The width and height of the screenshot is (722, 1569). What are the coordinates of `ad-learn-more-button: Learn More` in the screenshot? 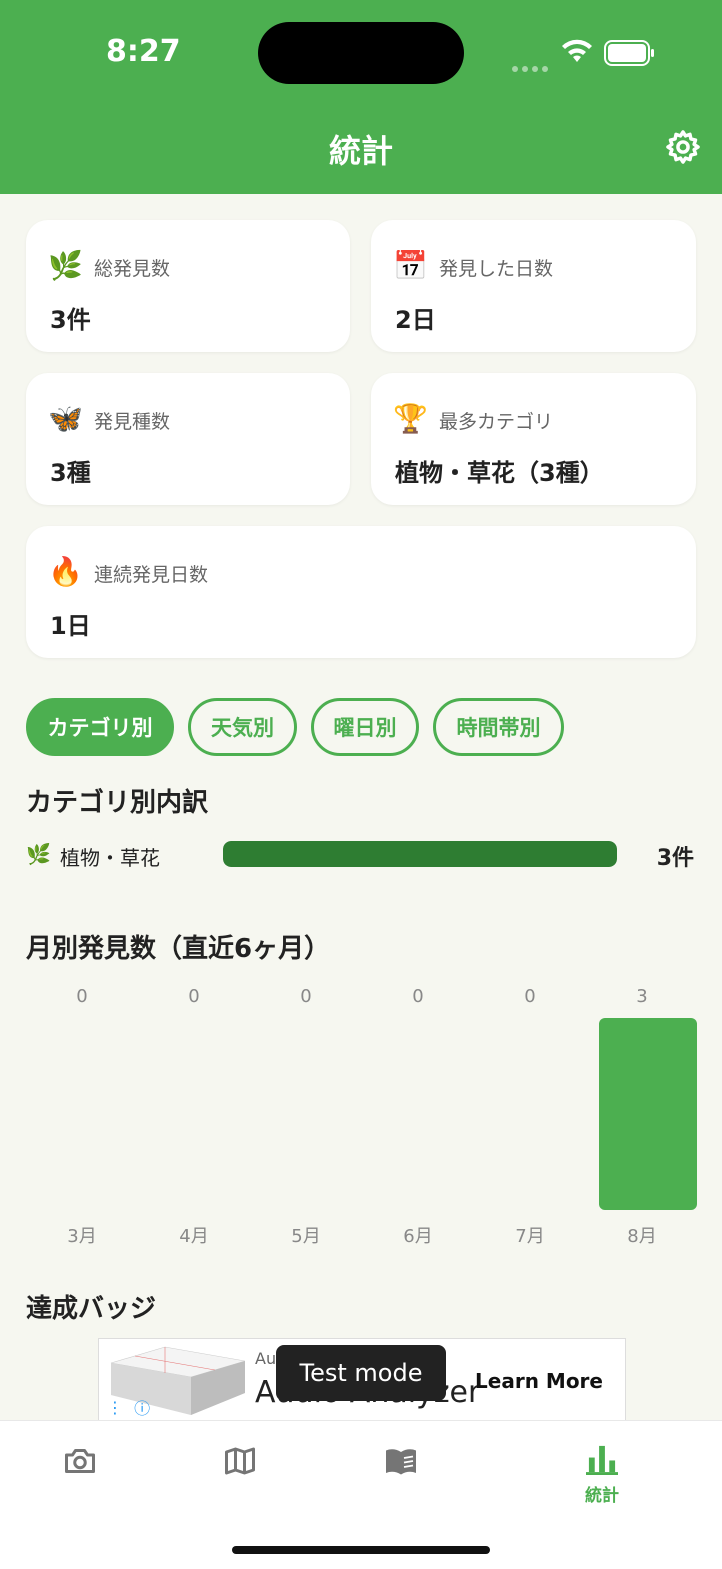 It's located at (539, 1381).